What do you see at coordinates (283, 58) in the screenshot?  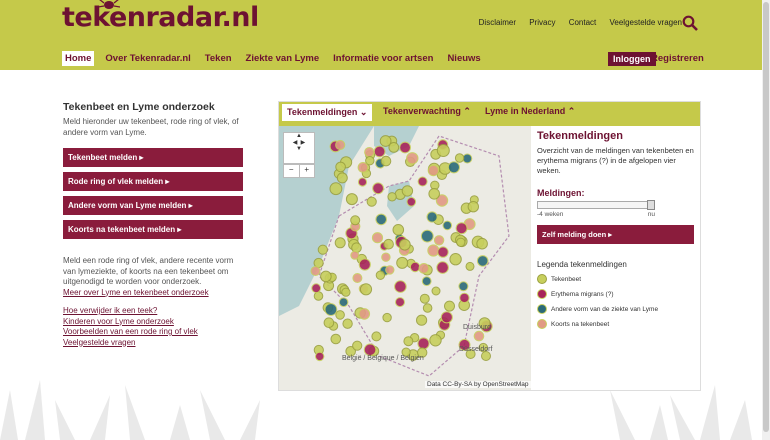 I see `nav-lyme: Ziekte van Lyme` at bounding box center [283, 58].